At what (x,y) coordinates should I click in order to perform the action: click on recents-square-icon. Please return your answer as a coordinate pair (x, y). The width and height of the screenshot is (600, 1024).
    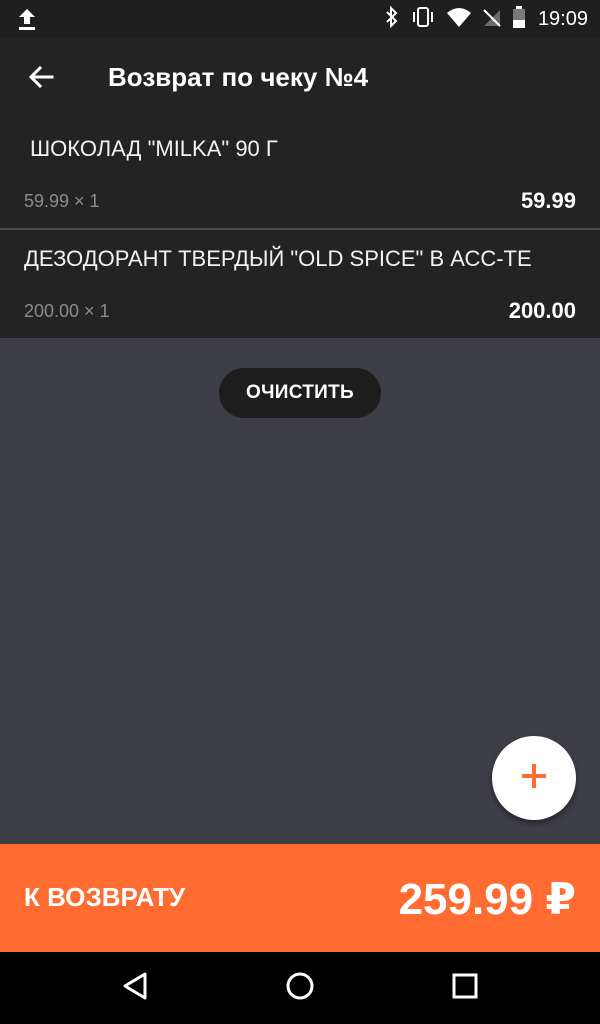
    Looking at the image, I should click on (465, 988).